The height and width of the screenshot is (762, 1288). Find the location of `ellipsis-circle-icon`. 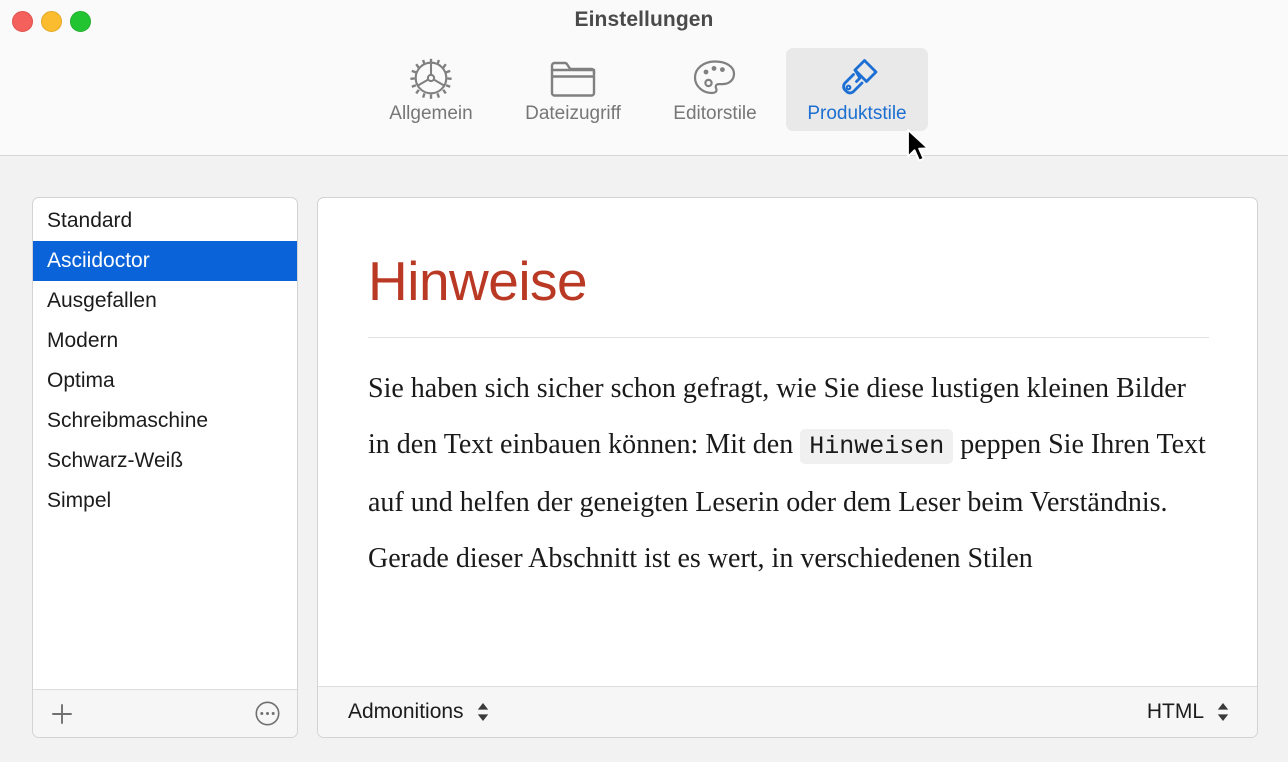

ellipsis-circle-icon is located at coordinates (267, 713).